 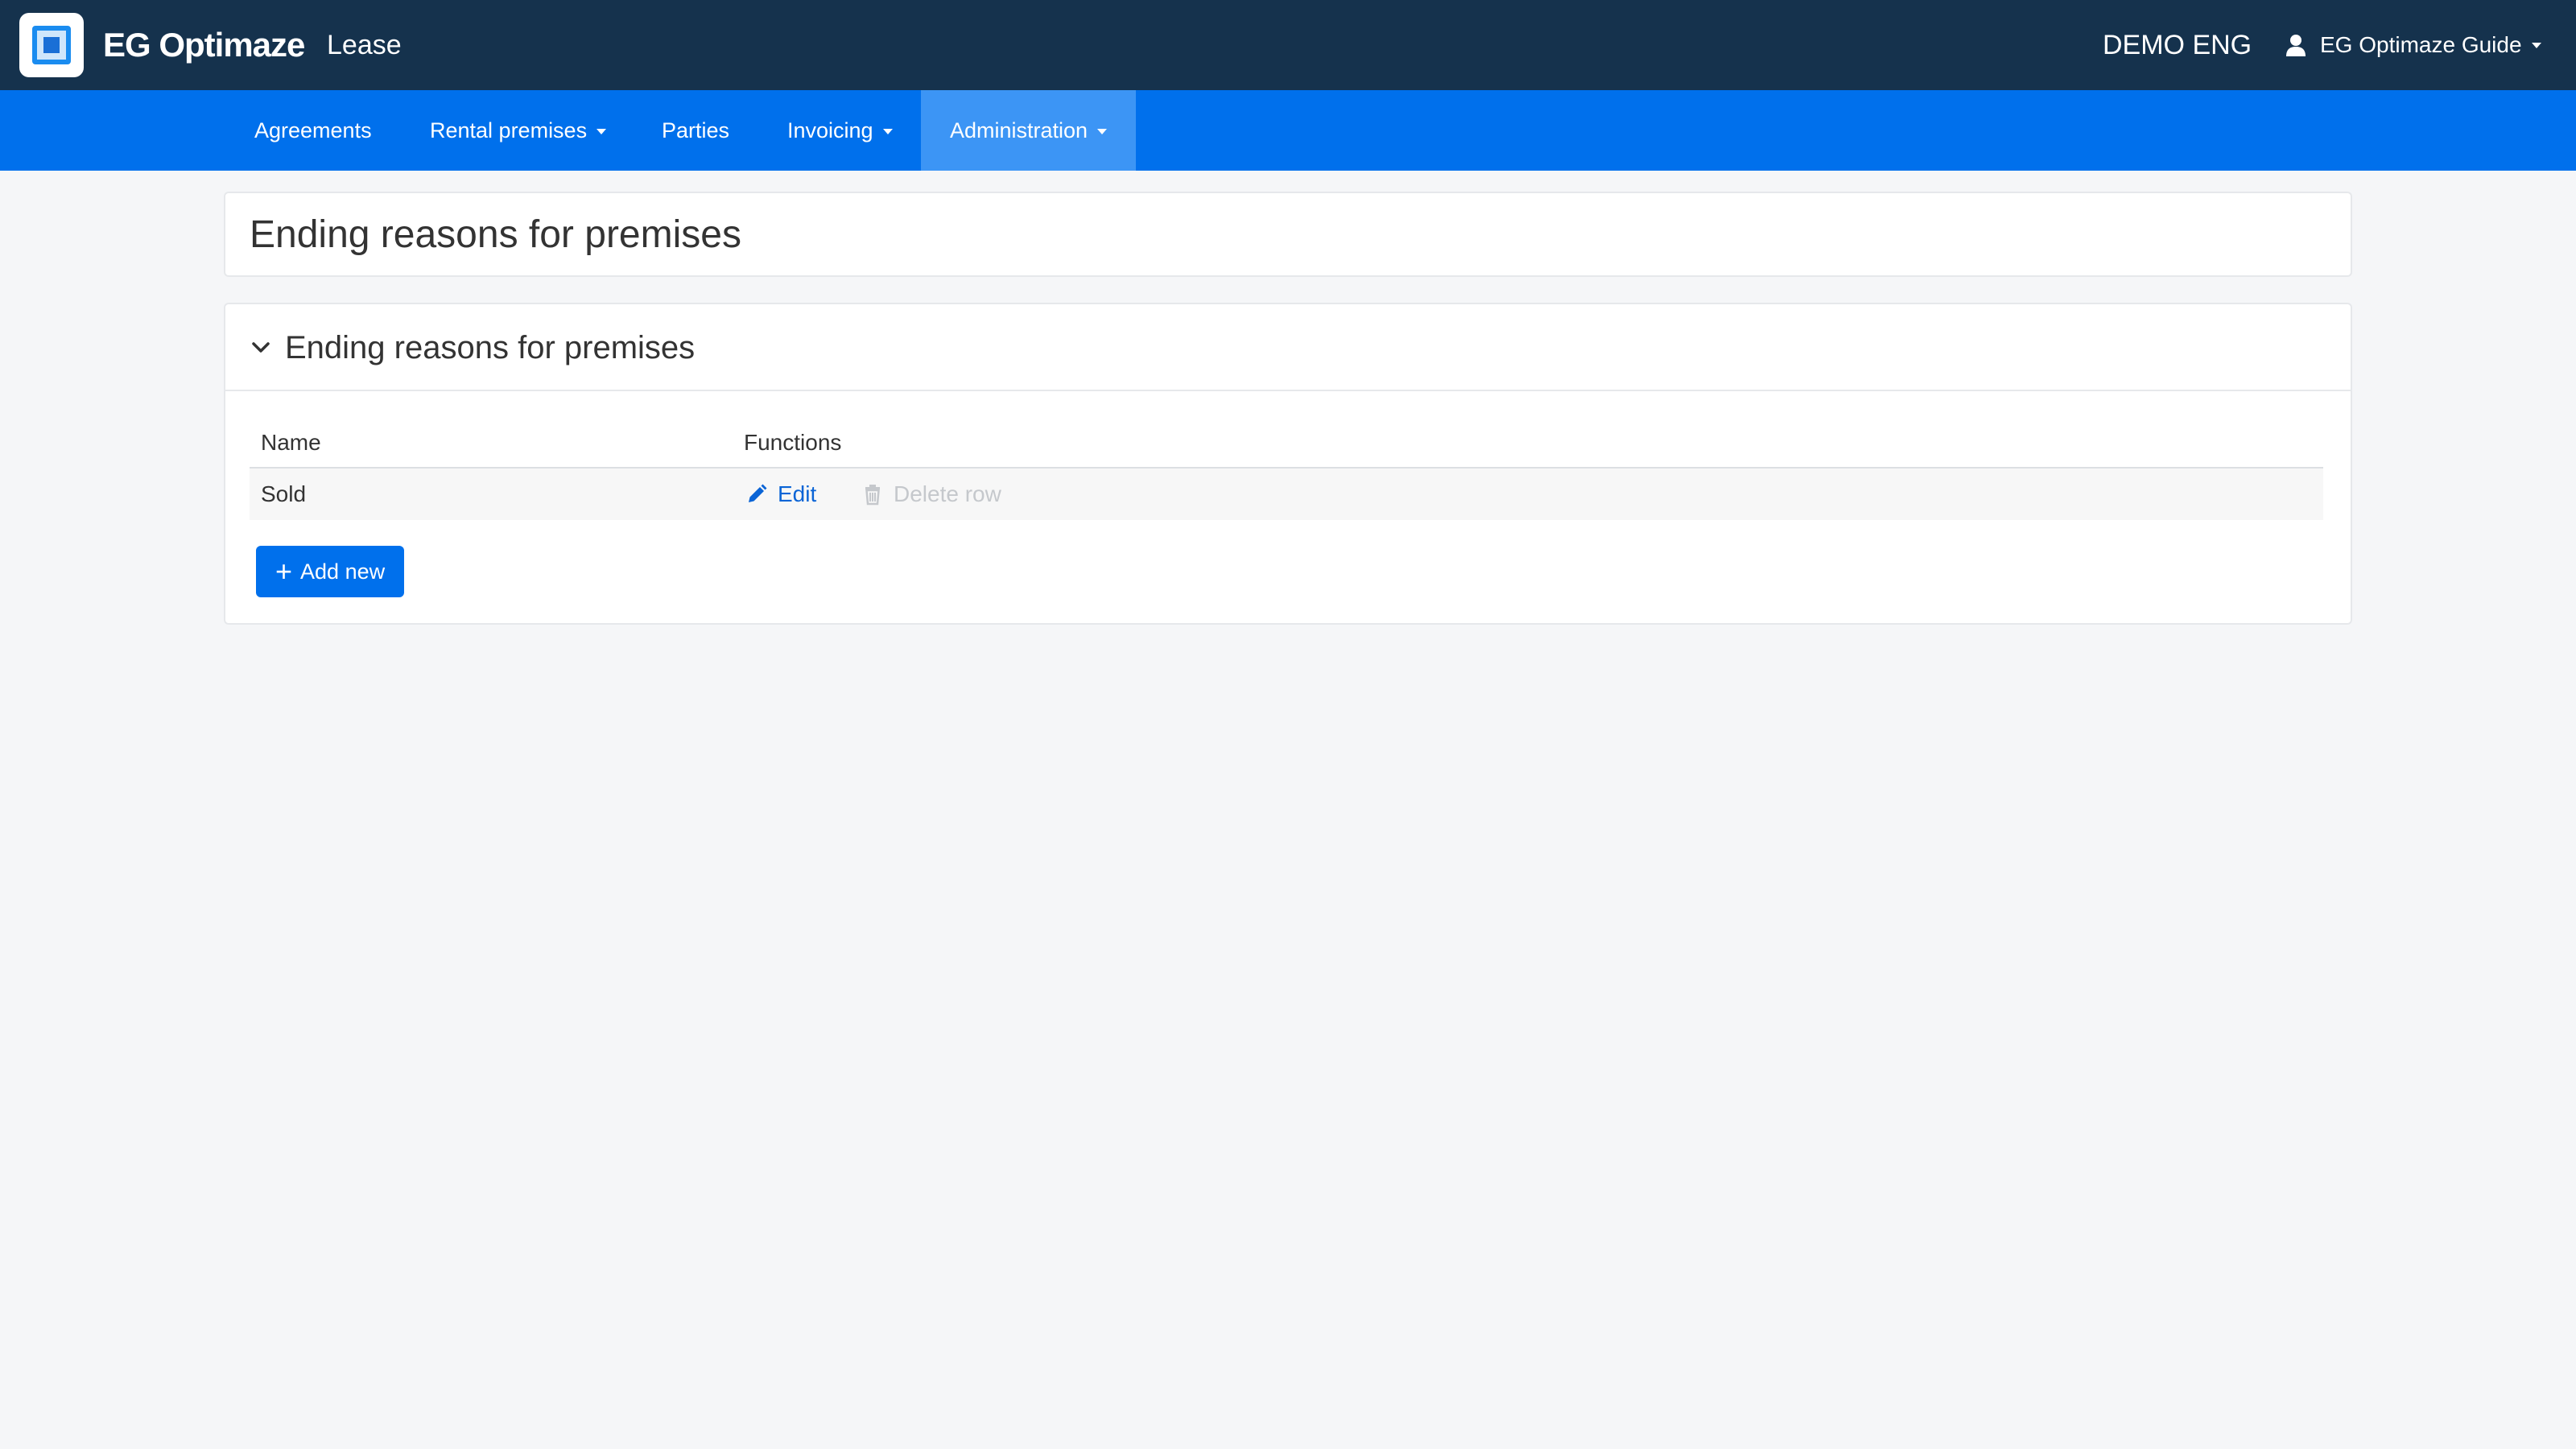 What do you see at coordinates (364, 45) in the screenshot?
I see `module-name: Lease` at bounding box center [364, 45].